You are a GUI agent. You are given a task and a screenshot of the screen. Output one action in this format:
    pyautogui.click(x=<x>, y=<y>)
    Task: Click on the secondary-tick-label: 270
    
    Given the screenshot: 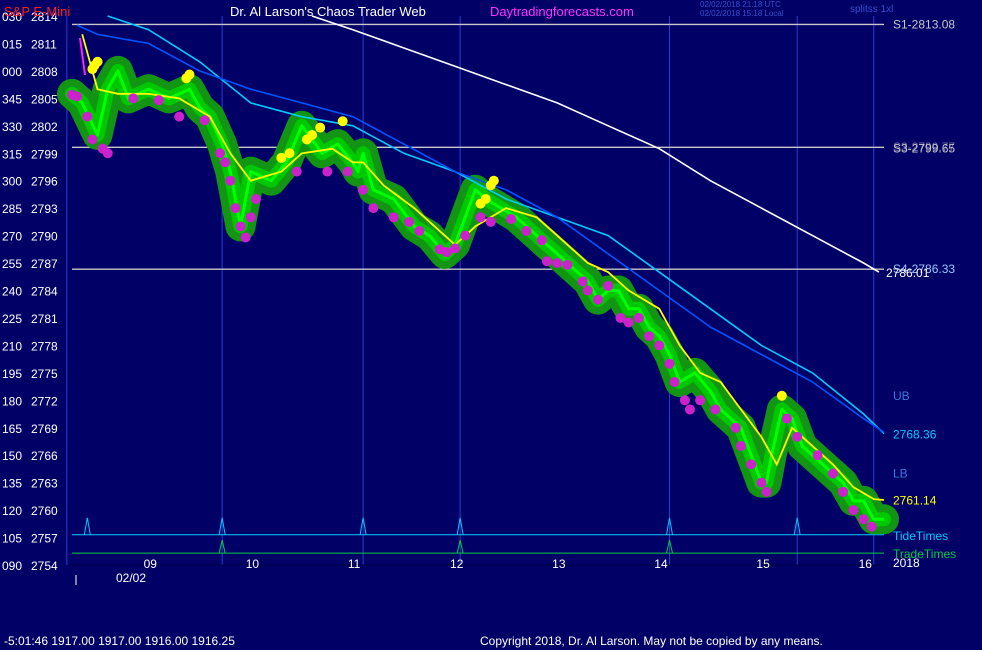 What is the action you would take?
    pyautogui.click(x=12, y=237)
    